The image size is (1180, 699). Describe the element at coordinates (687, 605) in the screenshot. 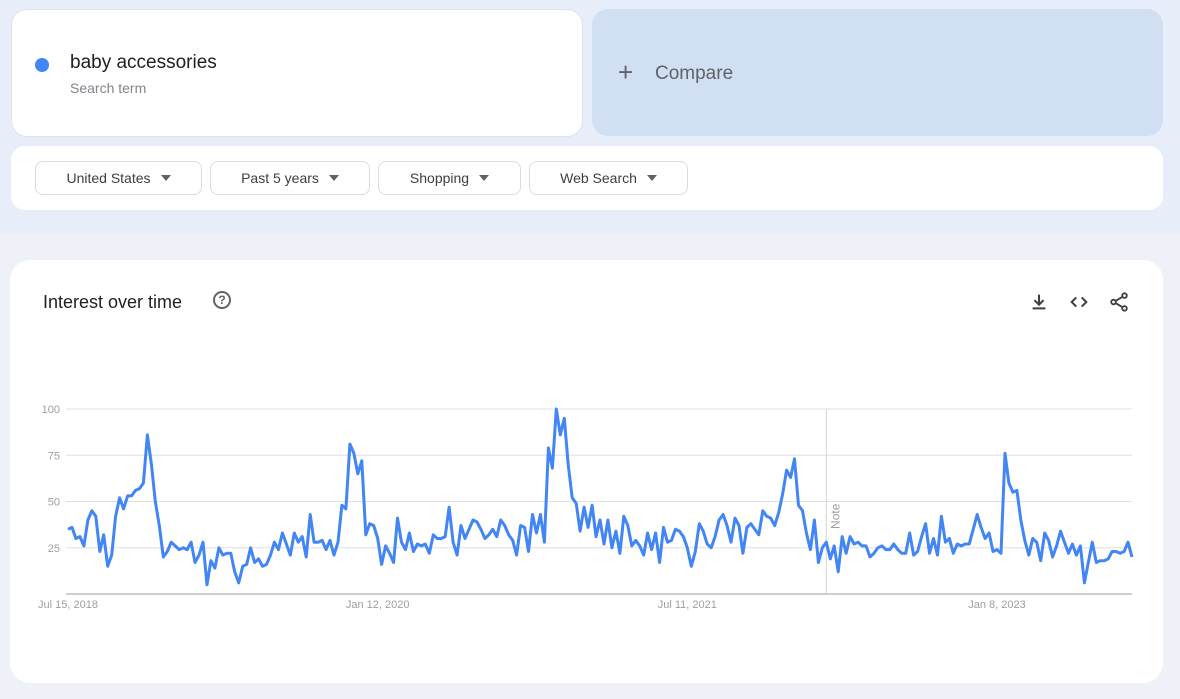

I see `x-tick-label: Jul 11, 2021` at that location.